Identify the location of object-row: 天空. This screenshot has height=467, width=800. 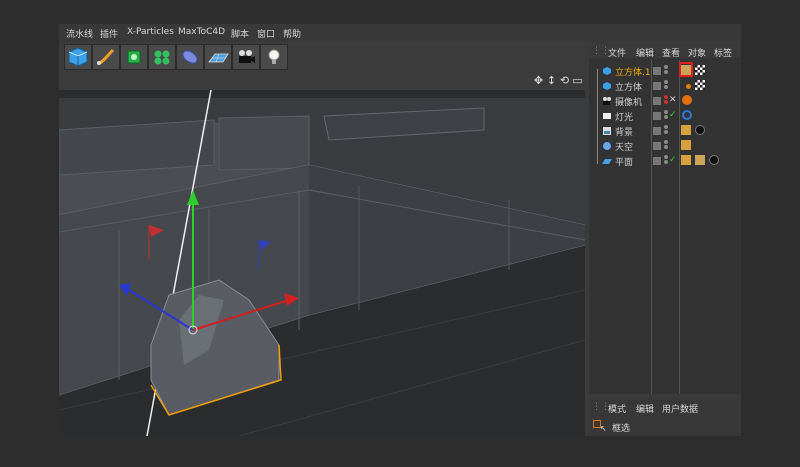
(665, 146).